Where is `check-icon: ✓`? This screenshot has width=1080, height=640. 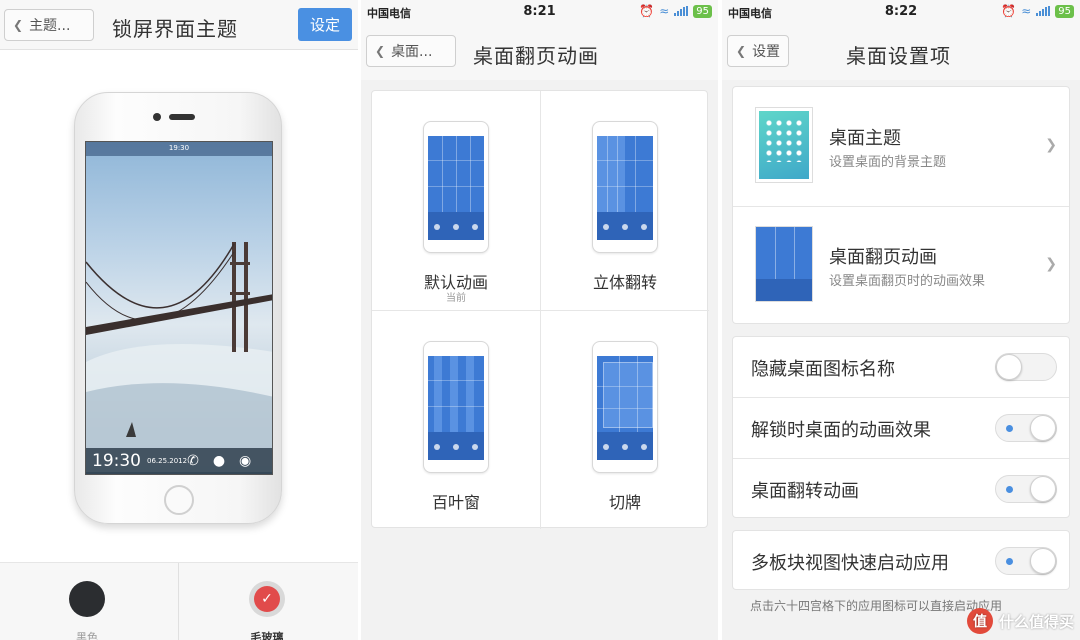
check-icon: ✓ is located at coordinates (267, 599).